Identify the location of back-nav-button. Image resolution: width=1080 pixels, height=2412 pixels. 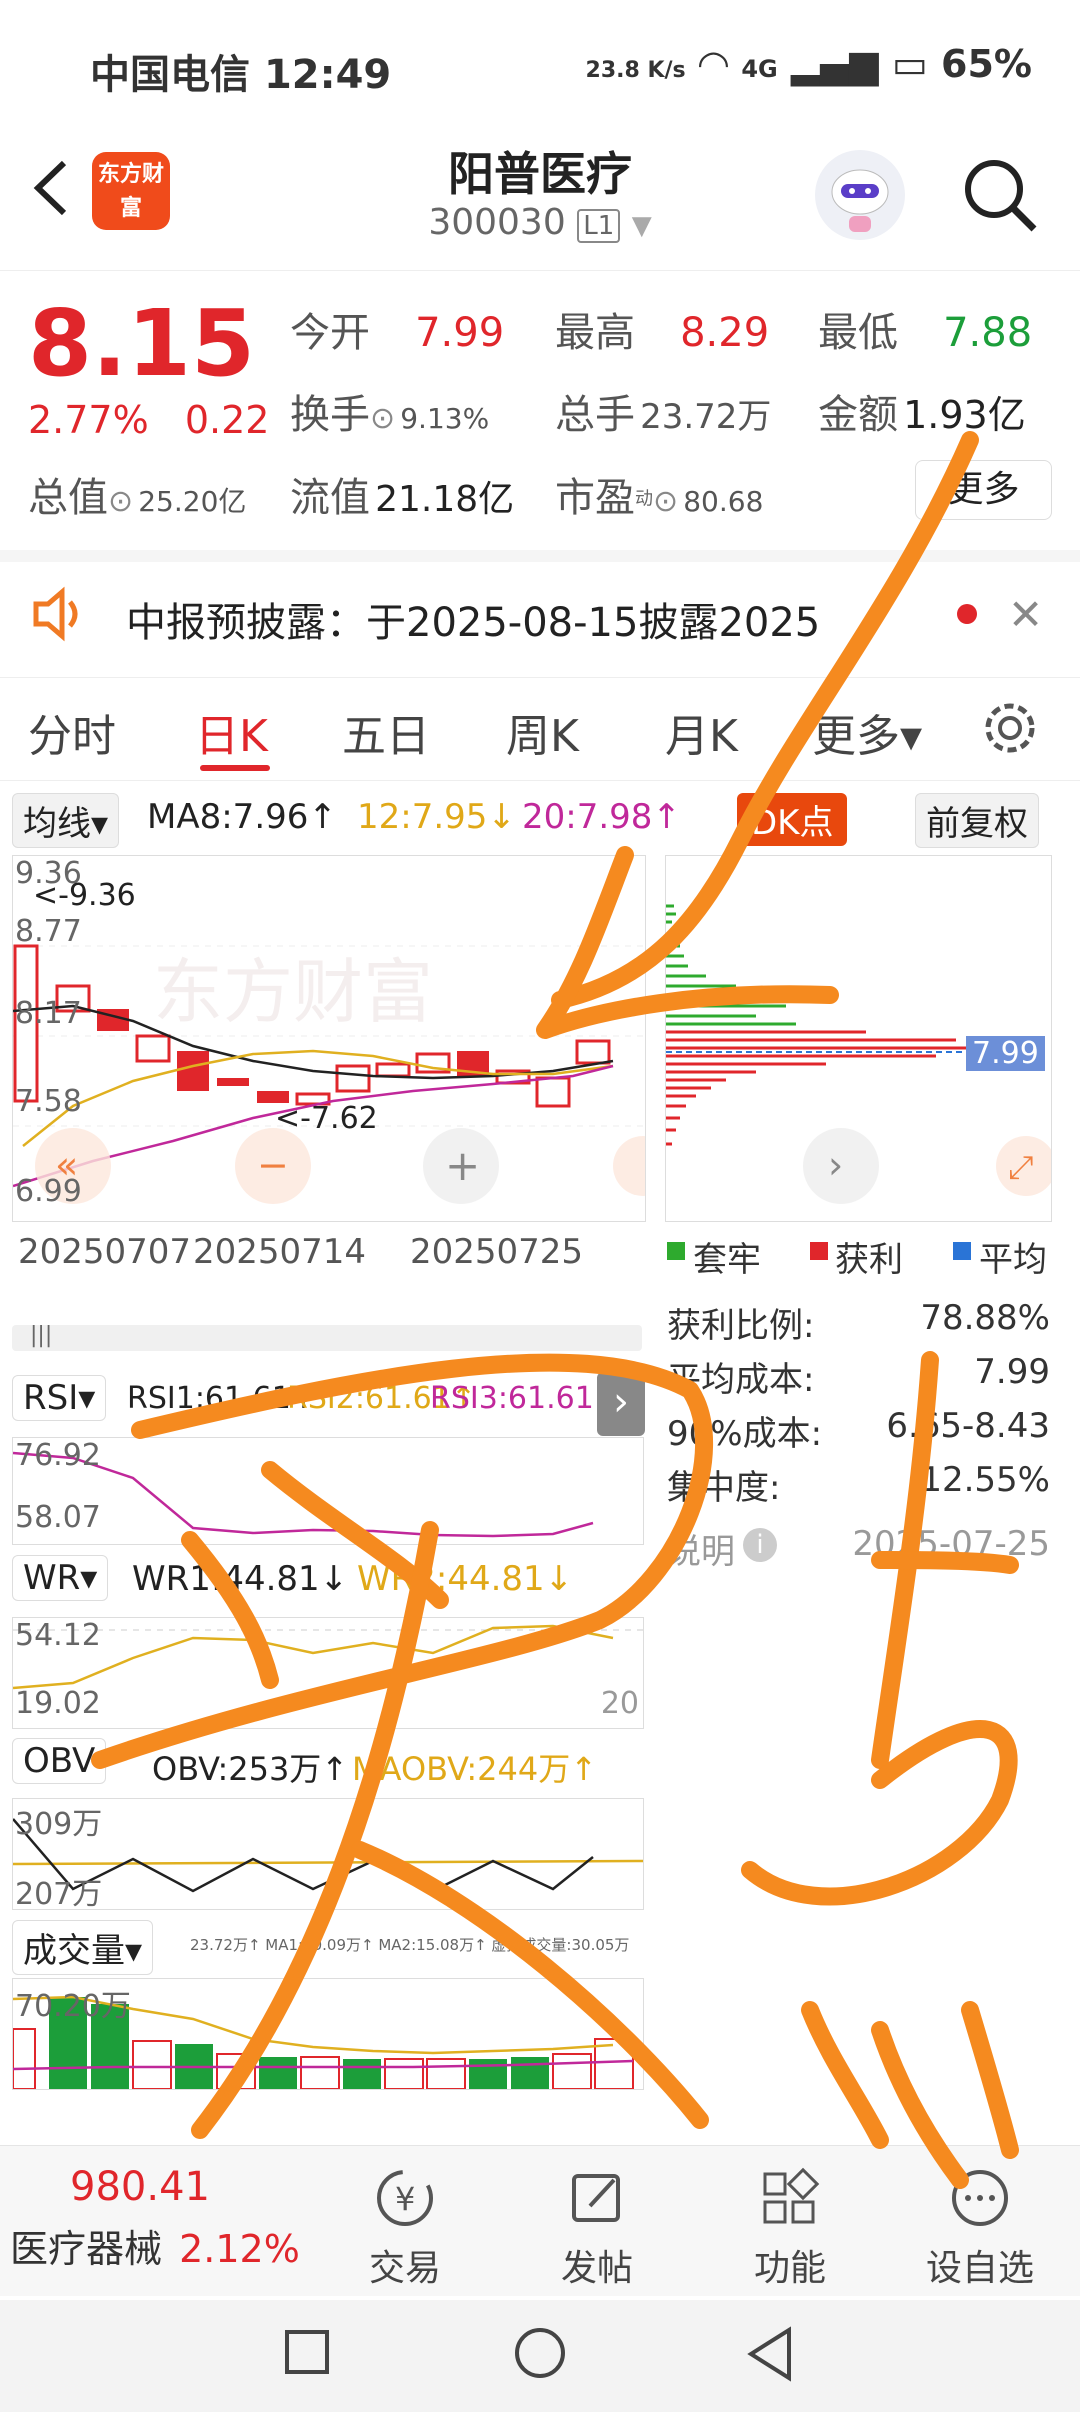
(770, 2356).